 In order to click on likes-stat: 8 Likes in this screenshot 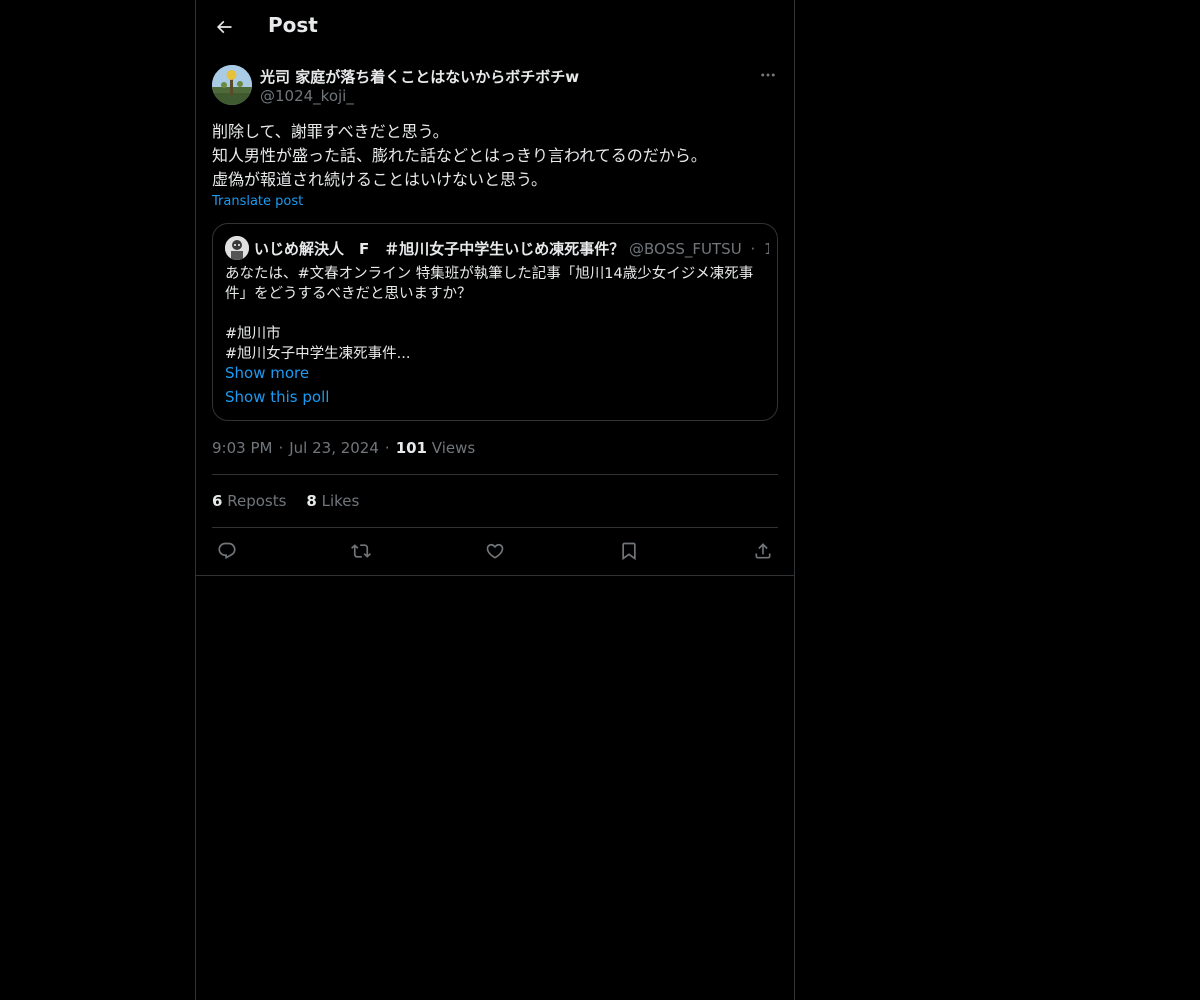, I will do `click(332, 501)`.